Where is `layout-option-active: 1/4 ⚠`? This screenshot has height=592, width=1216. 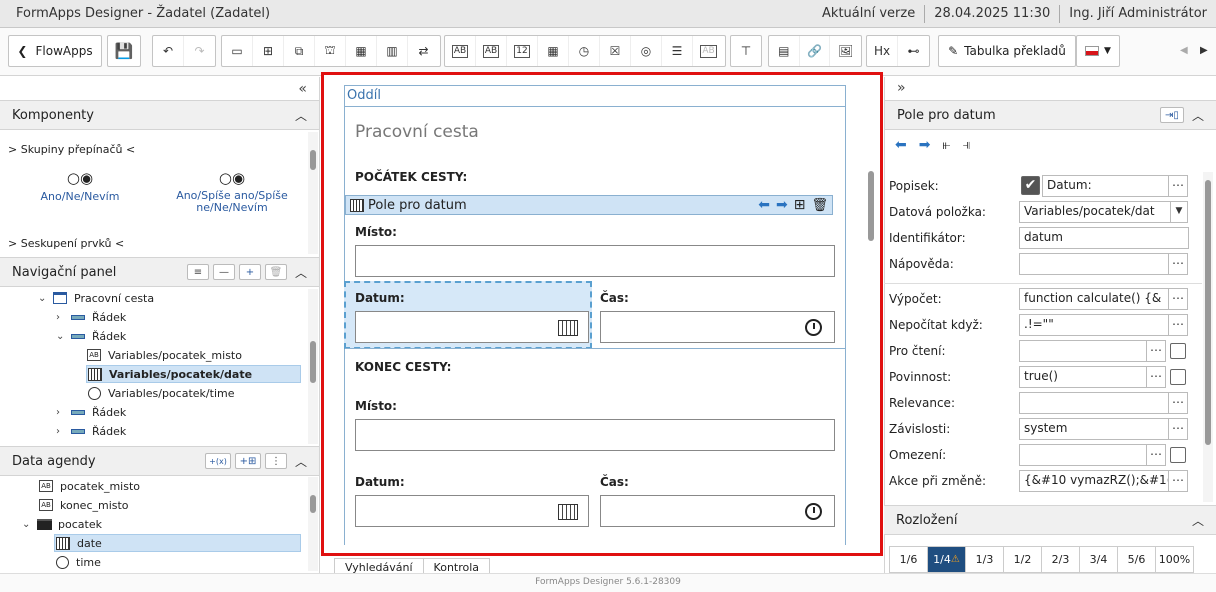
layout-option-active: 1/4 ⚠ is located at coordinates (946, 559).